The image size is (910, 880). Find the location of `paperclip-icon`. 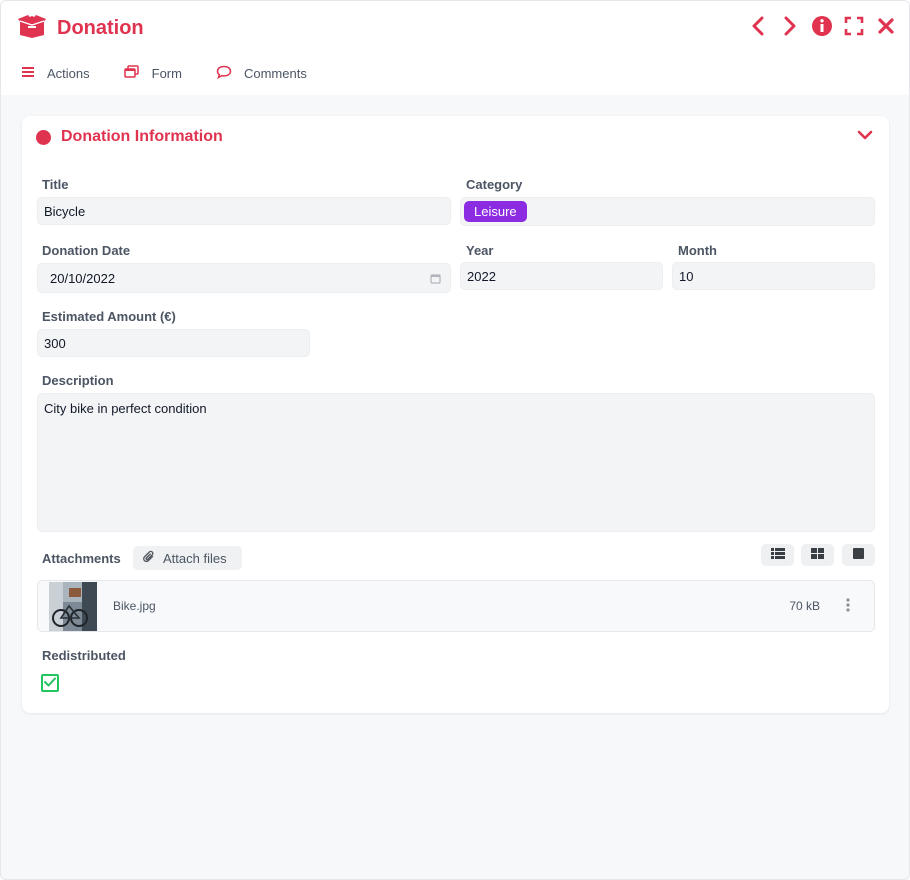

paperclip-icon is located at coordinates (149, 558).